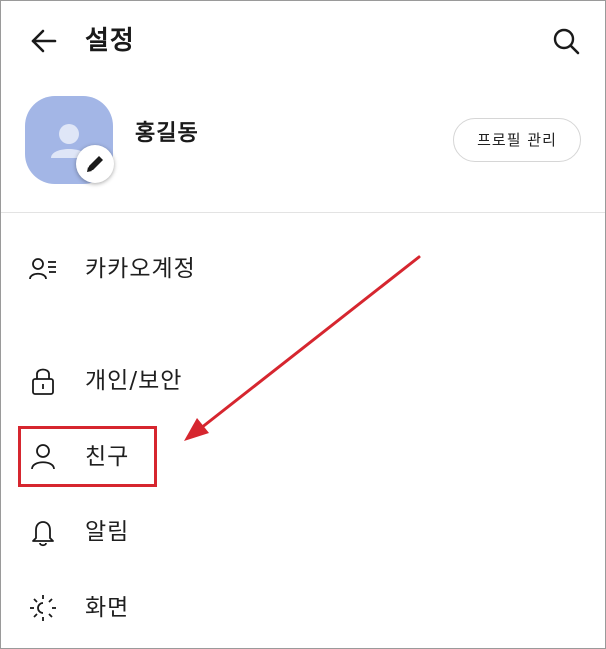 The image size is (606, 649). I want to click on divider, so click(303, 212).